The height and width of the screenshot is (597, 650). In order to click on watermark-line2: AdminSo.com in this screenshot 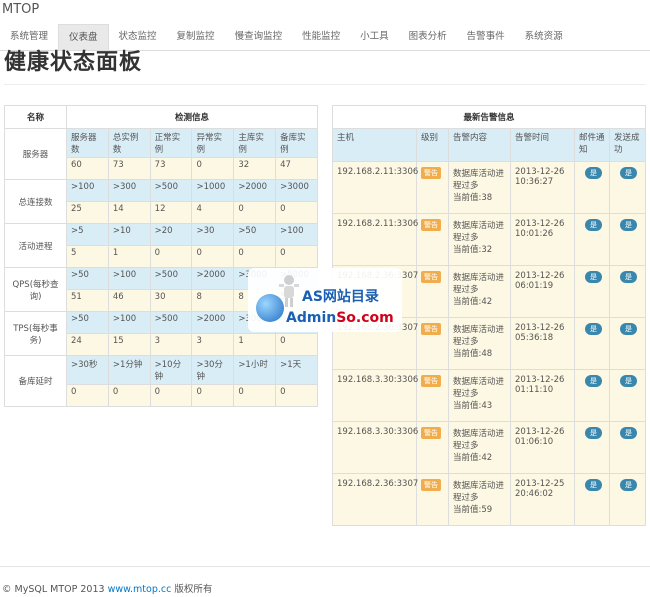, I will do `click(340, 318)`.